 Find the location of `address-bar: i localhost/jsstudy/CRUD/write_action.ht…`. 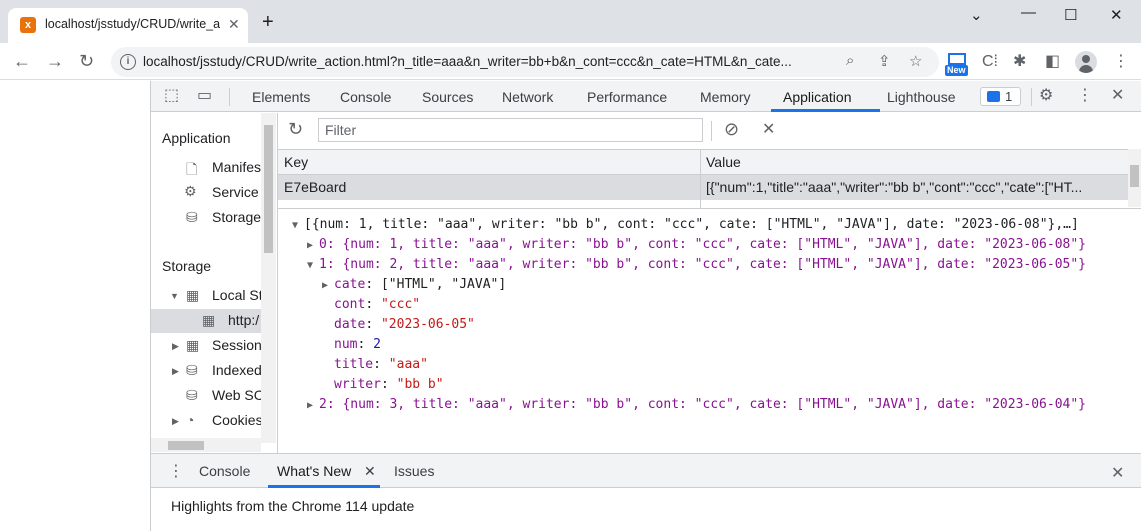

address-bar: i localhost/jsstudy/CRUD/write_action.ht… is located at coordinates (525, 62).